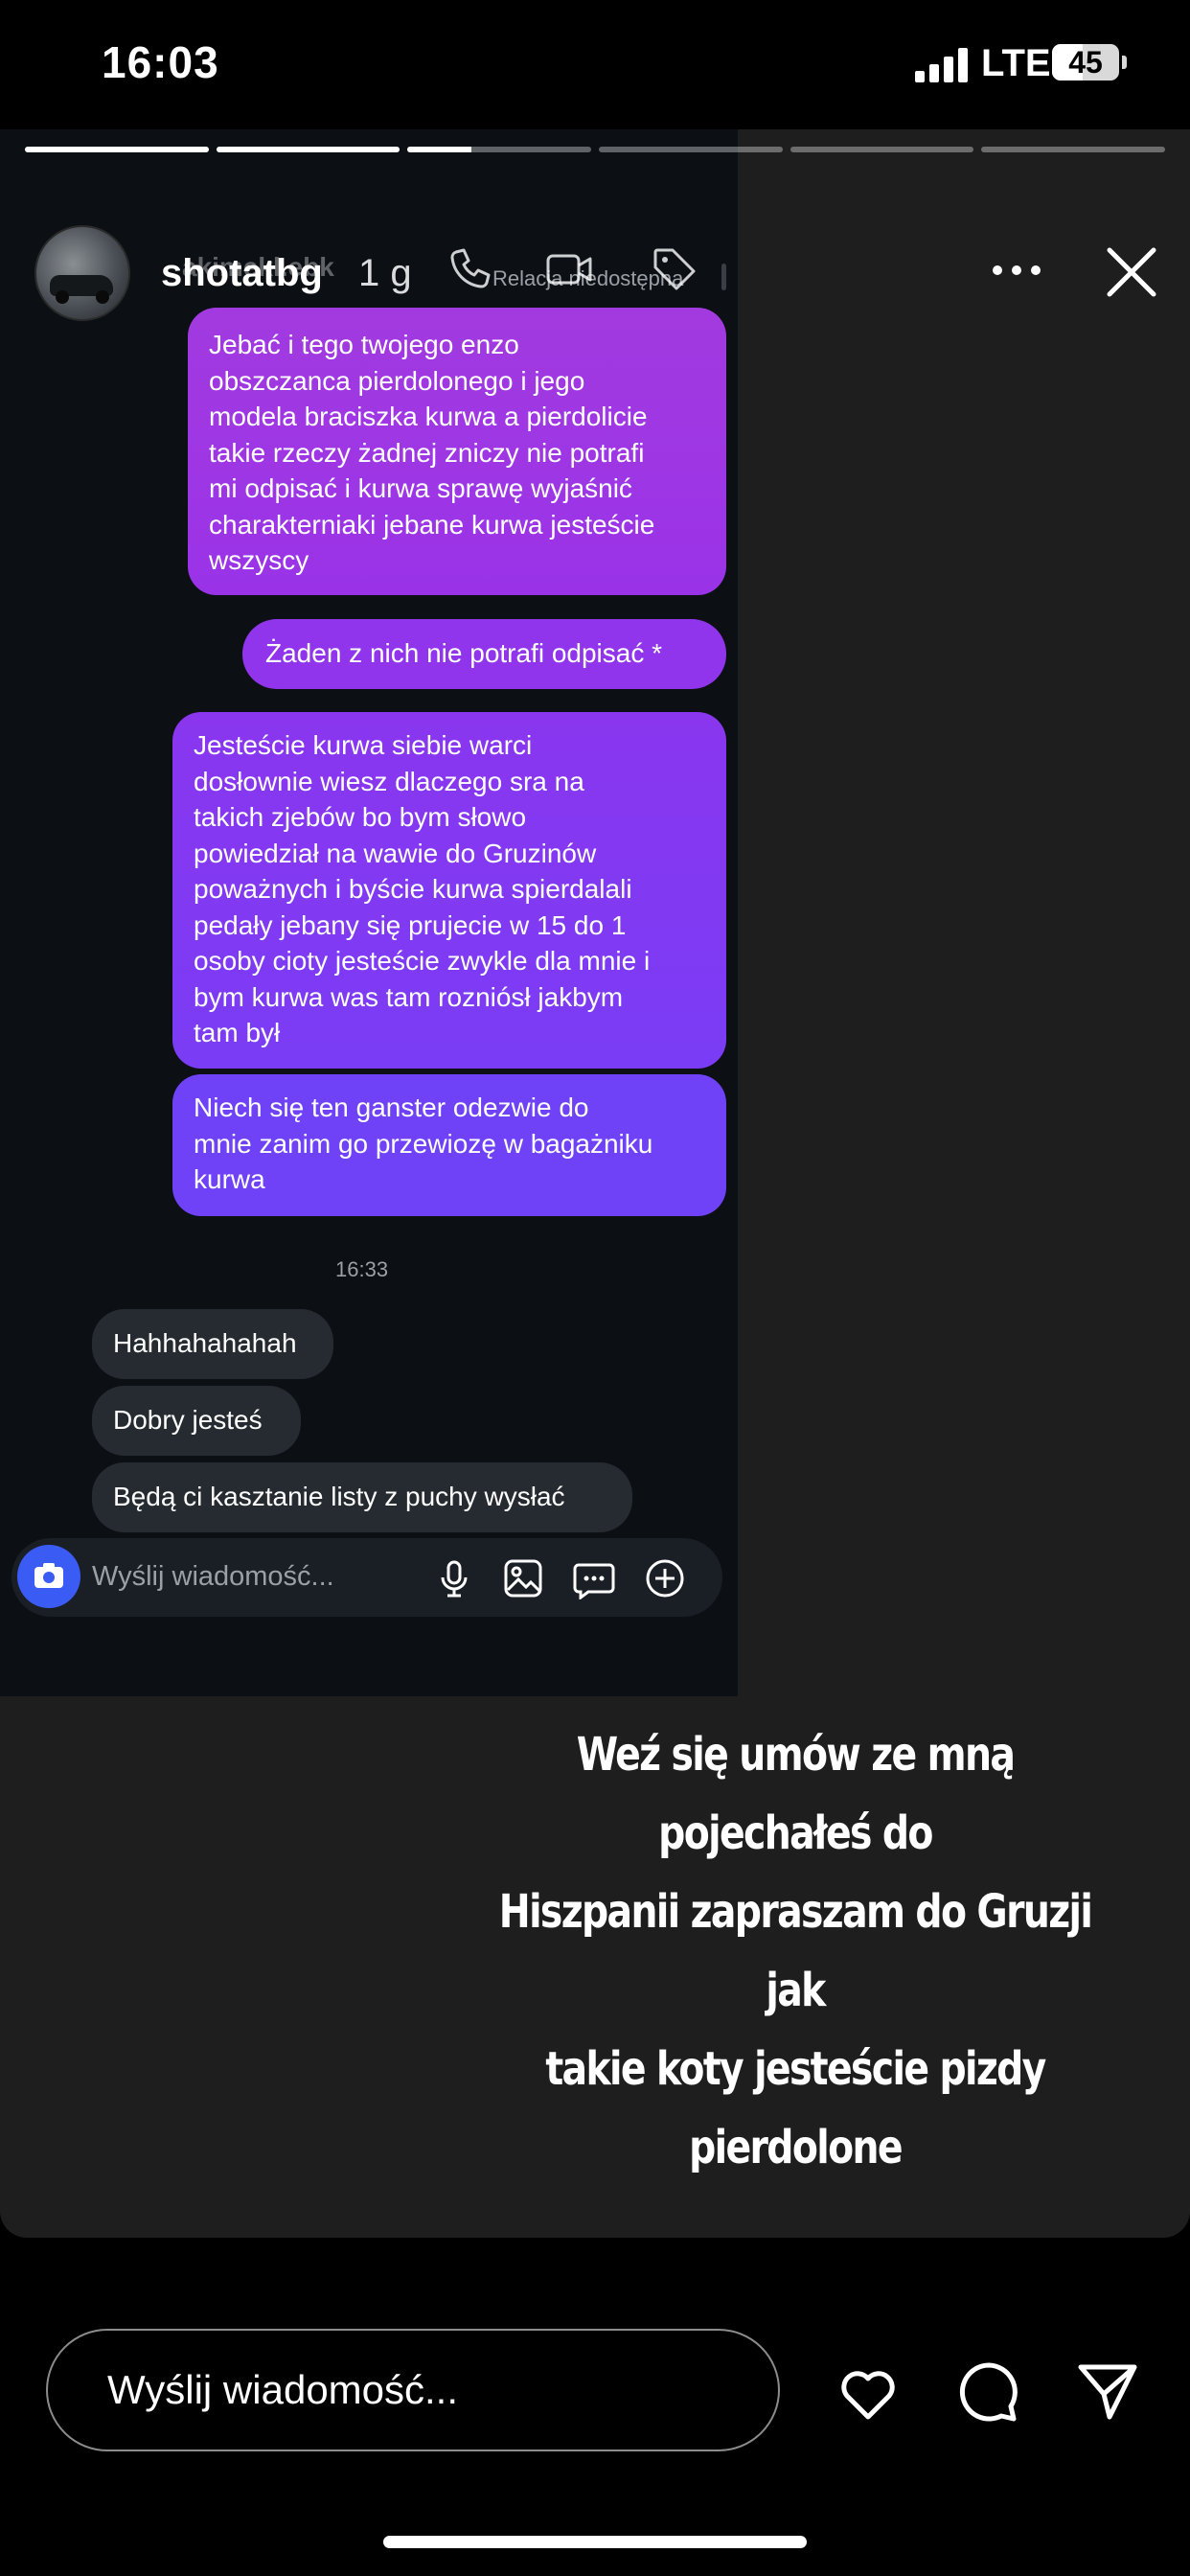  Describe the element at coordinates (49, 1576) in the screenshot. I see `camera-icon` at that location.